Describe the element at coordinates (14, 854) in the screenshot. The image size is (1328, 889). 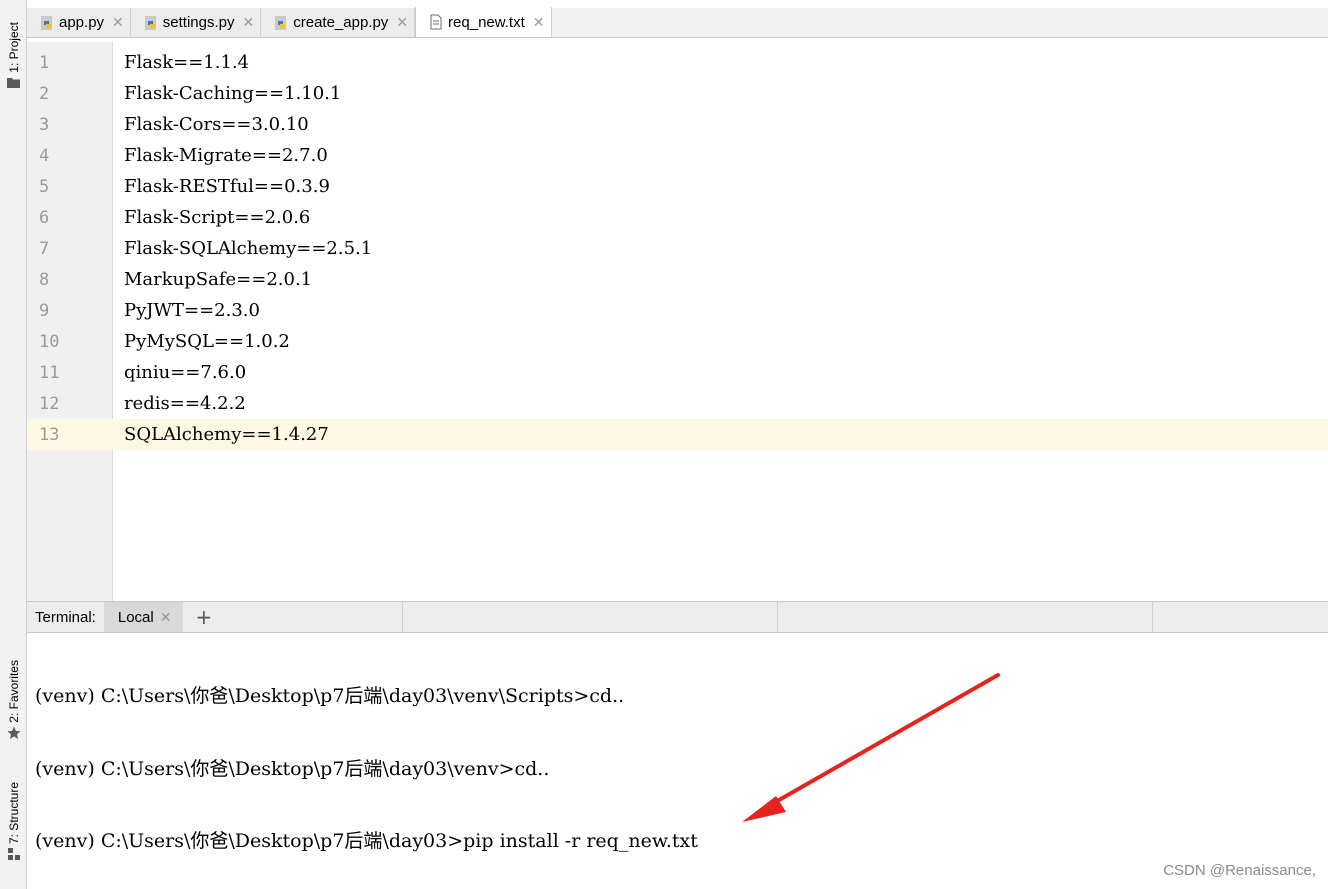
I see `structure-icon` at that location.